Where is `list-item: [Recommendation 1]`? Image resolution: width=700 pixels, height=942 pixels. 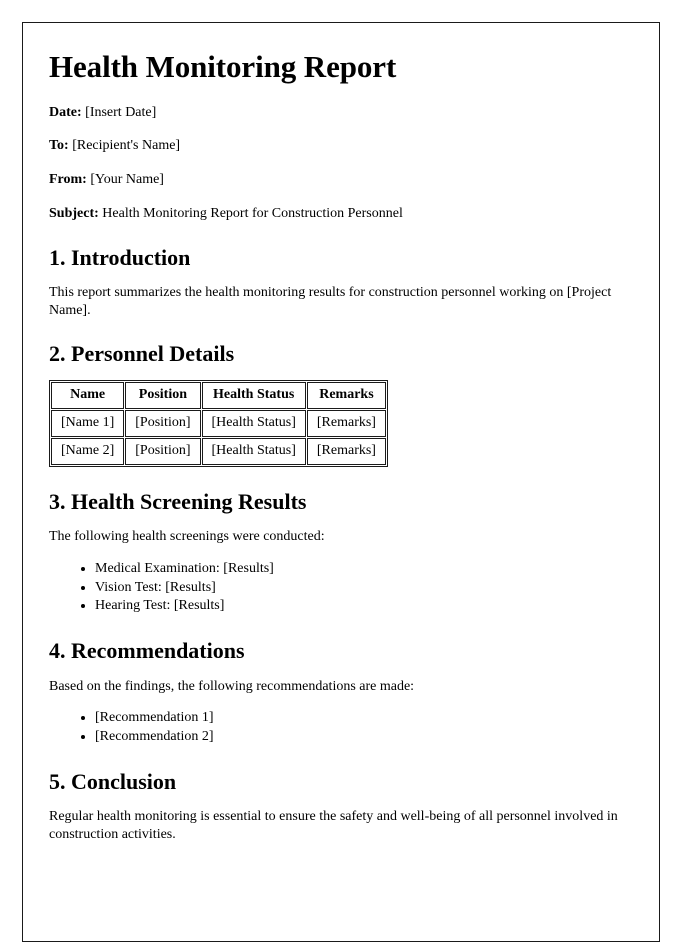
list-item: [Recommendation 1] is located at coordinates (364, 718).